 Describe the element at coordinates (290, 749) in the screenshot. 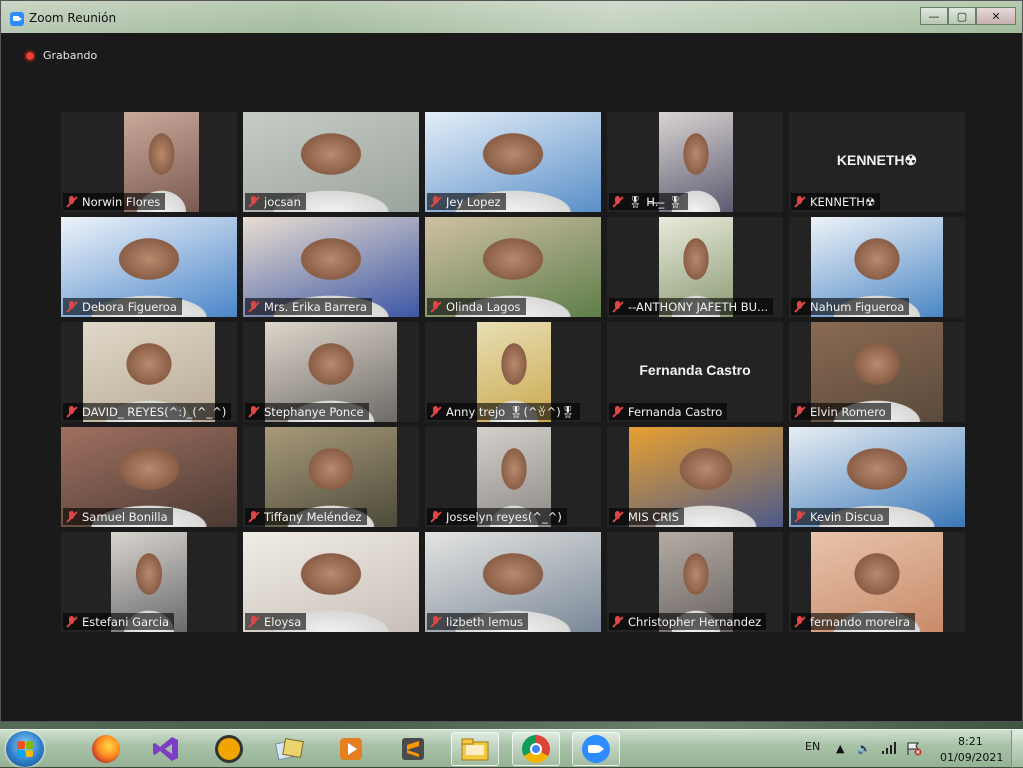

I see `folder-photos-icon` at that location.